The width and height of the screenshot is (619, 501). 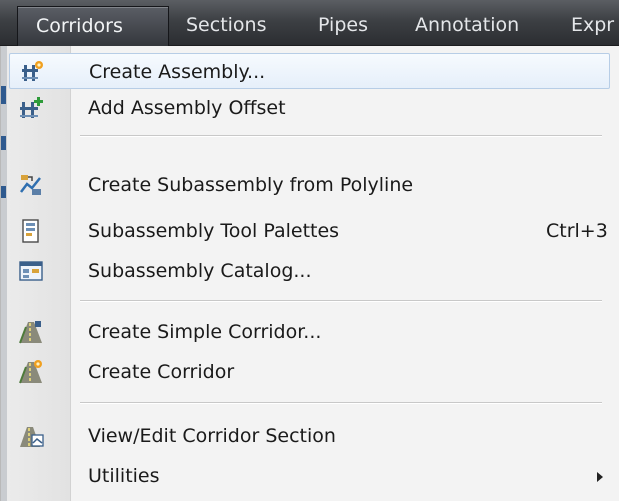 I want to click on shortcut-label: Ctrl+3, so click(x=577, y=231).